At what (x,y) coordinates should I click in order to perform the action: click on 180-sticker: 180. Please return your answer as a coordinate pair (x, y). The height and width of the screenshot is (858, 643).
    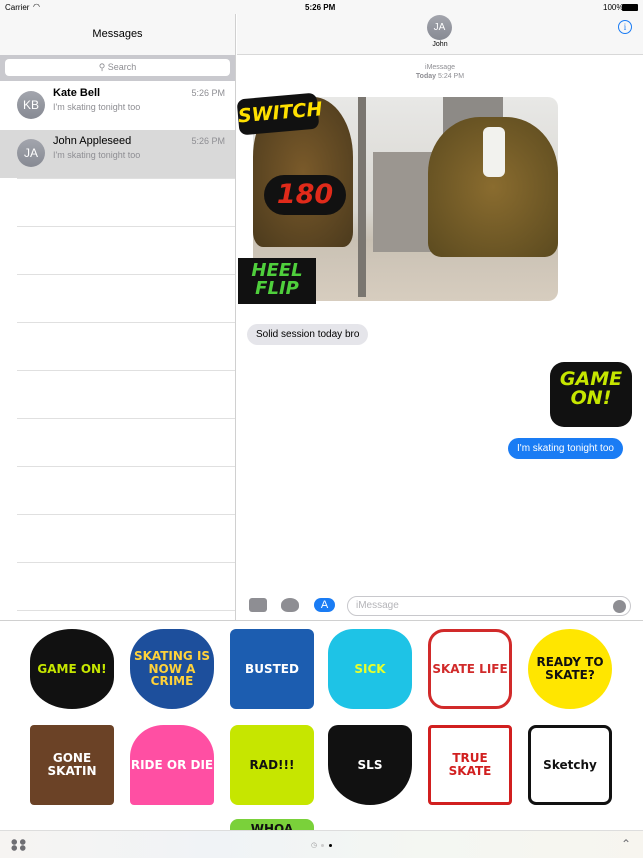
    Looking at the image, I should click on (305, 195).